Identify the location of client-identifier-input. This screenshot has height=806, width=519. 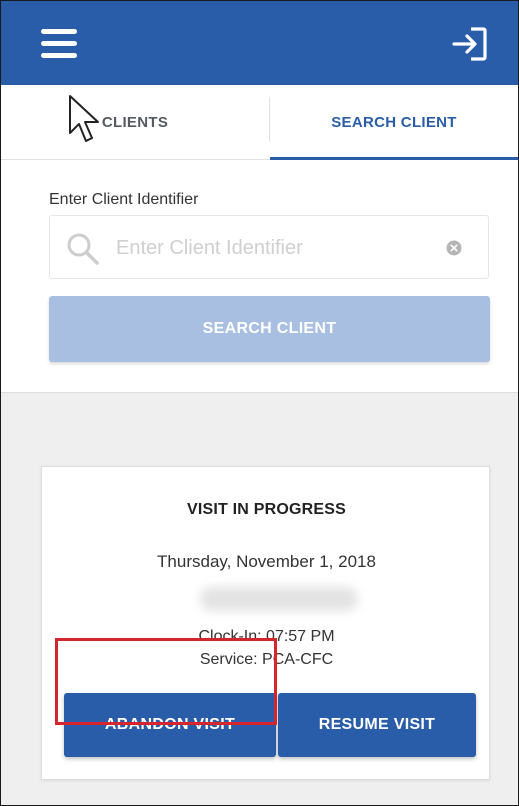
(271, 248).